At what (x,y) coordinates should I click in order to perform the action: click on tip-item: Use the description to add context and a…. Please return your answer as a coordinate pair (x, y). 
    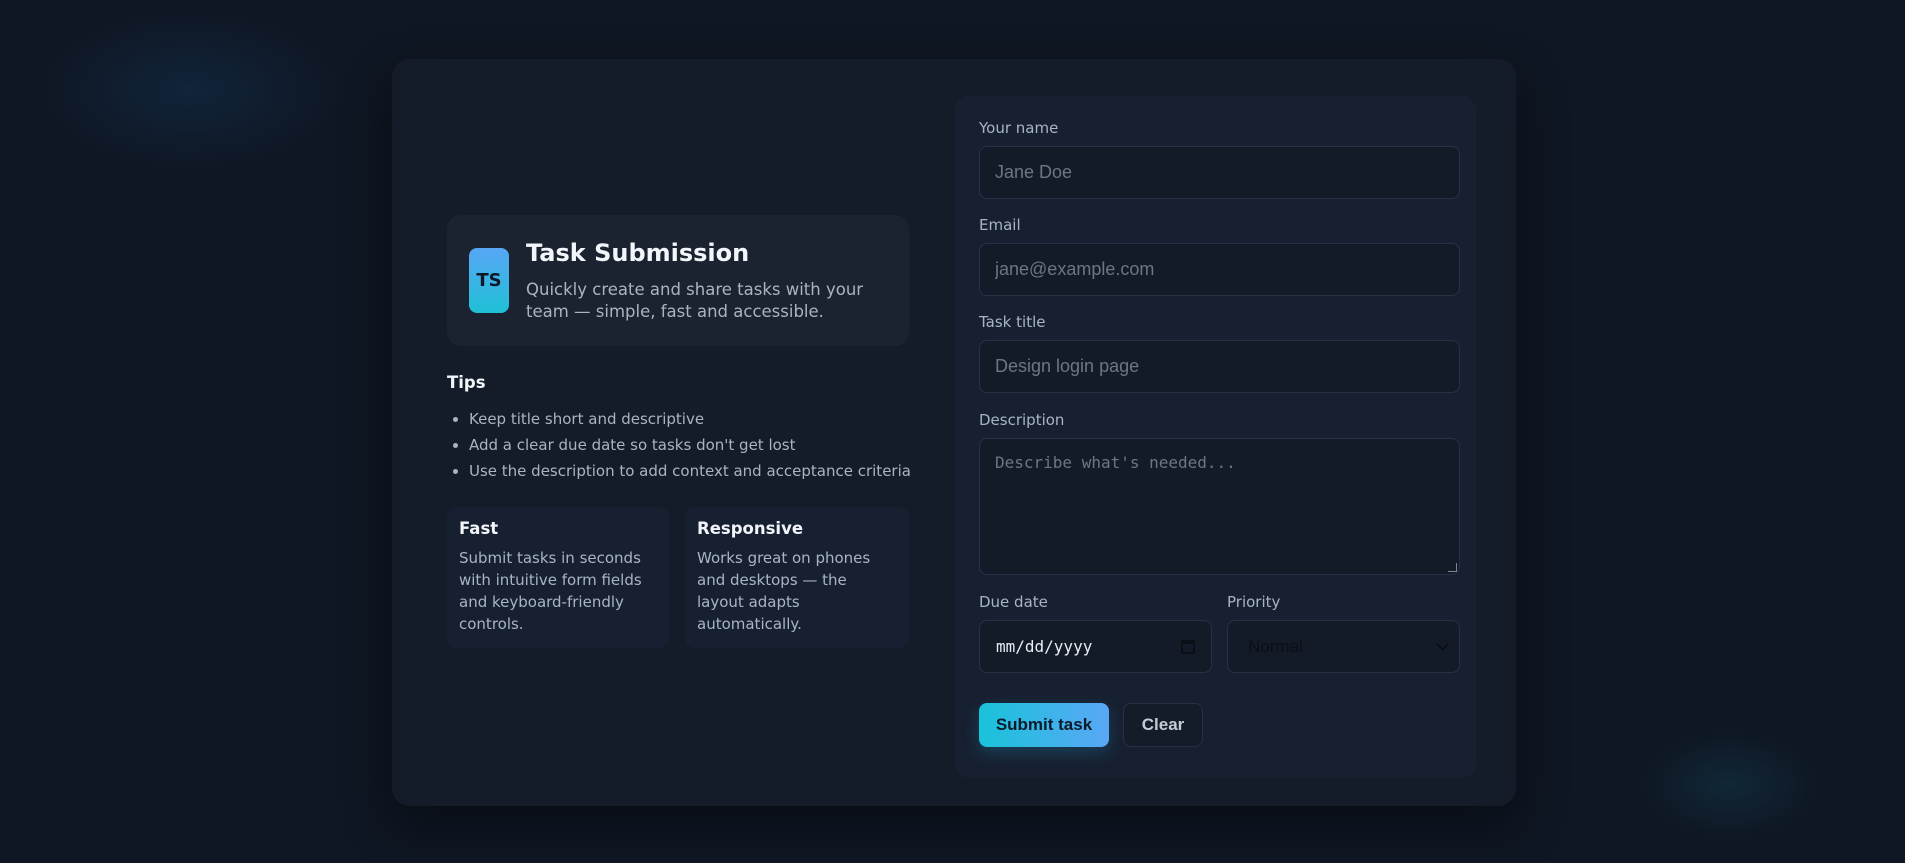
    Looking at the image, I should click on (690, 474).